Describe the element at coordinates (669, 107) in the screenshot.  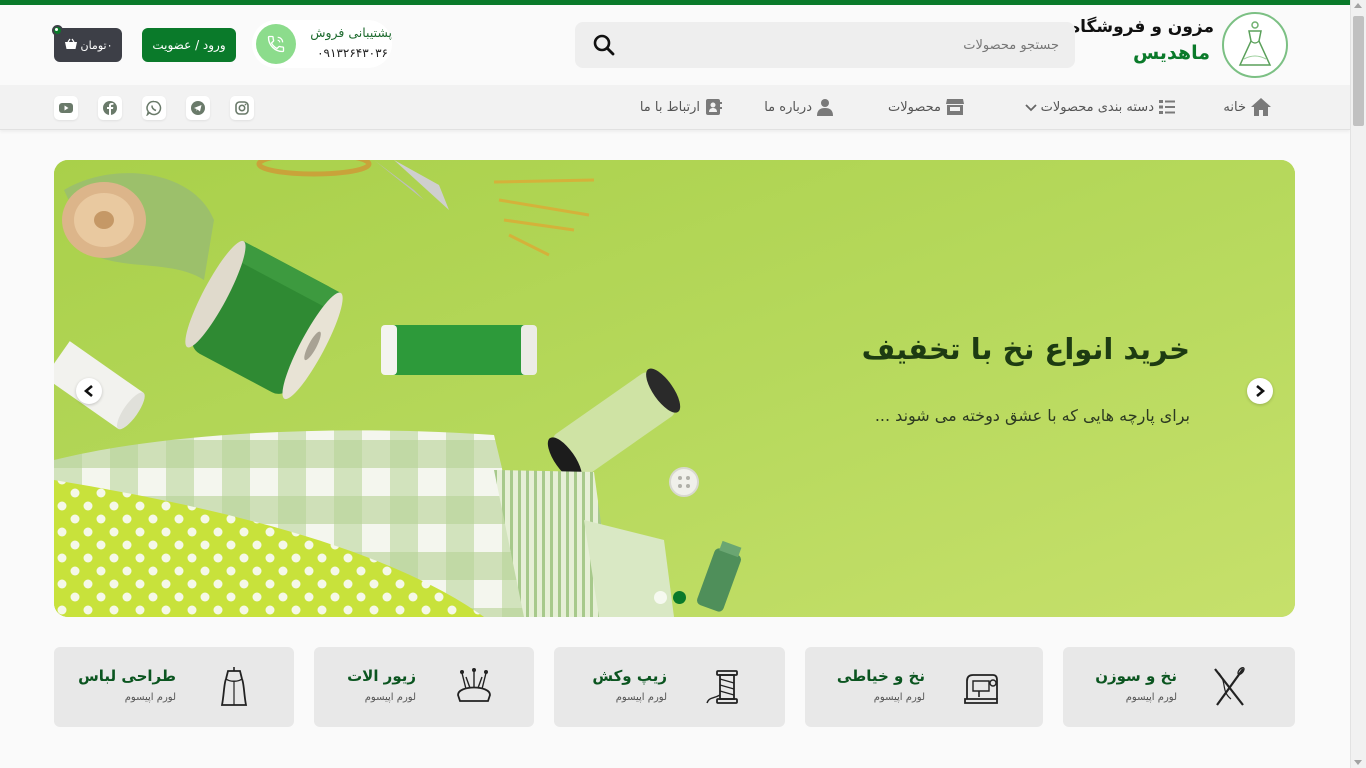
I see `nav-contact-label: ارتباط با ما` at that location.